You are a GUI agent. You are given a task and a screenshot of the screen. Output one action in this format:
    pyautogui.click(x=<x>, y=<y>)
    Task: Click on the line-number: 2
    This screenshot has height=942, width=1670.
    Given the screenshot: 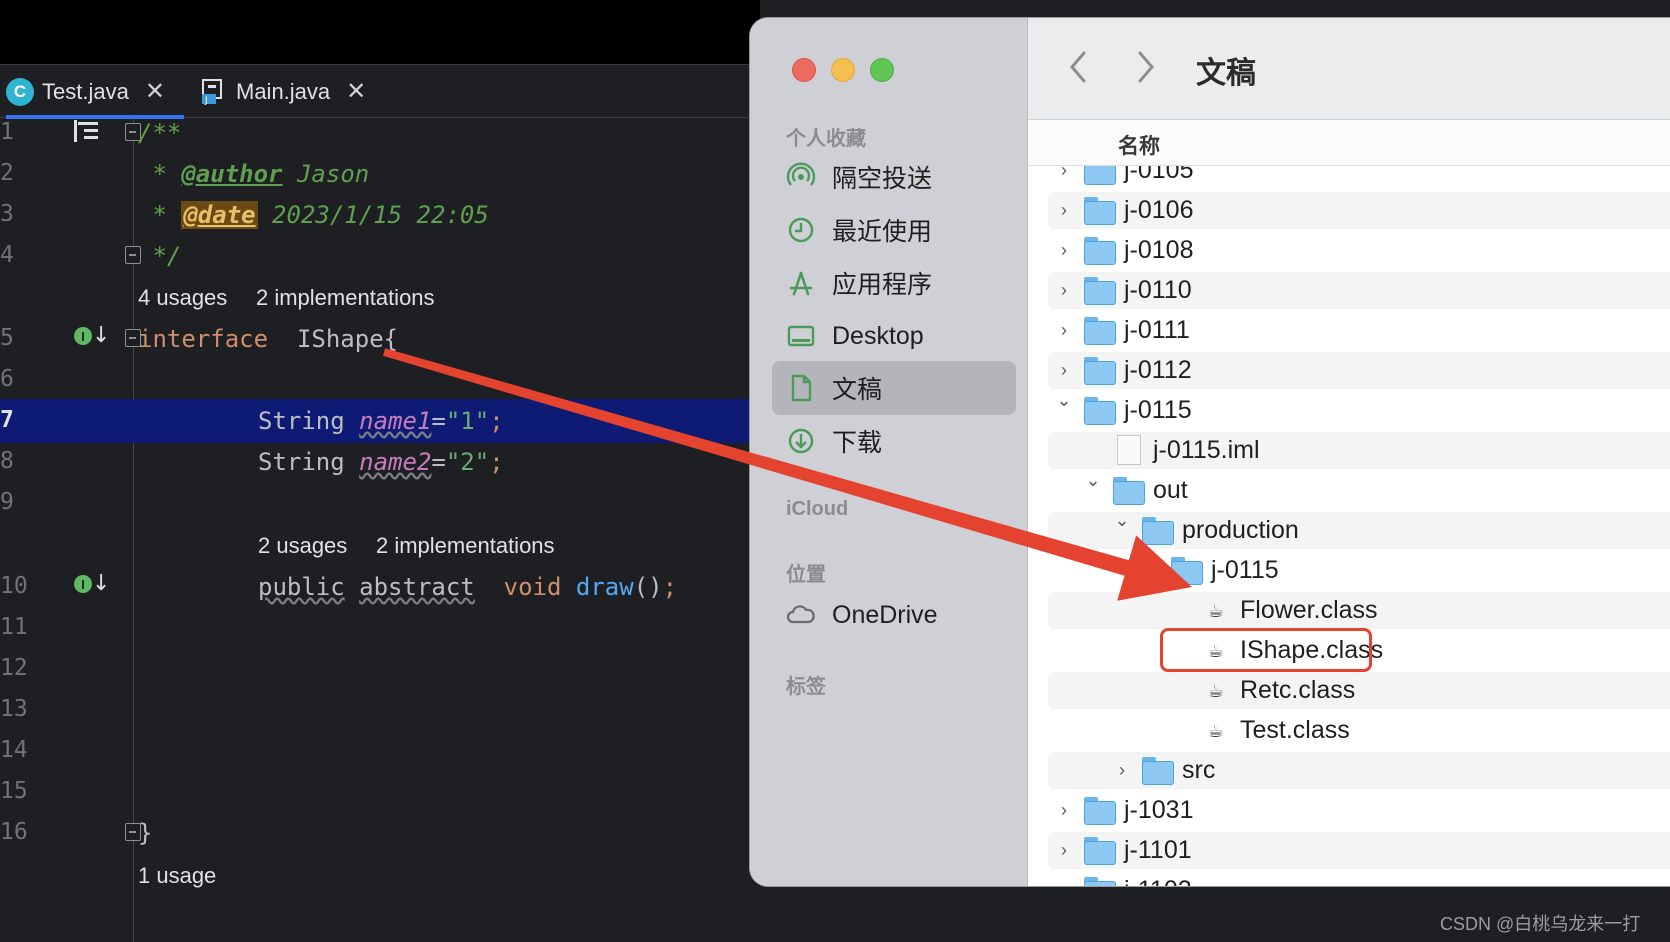 What is the action you would take?
    pyautogui.click(x=7, y=173)
    